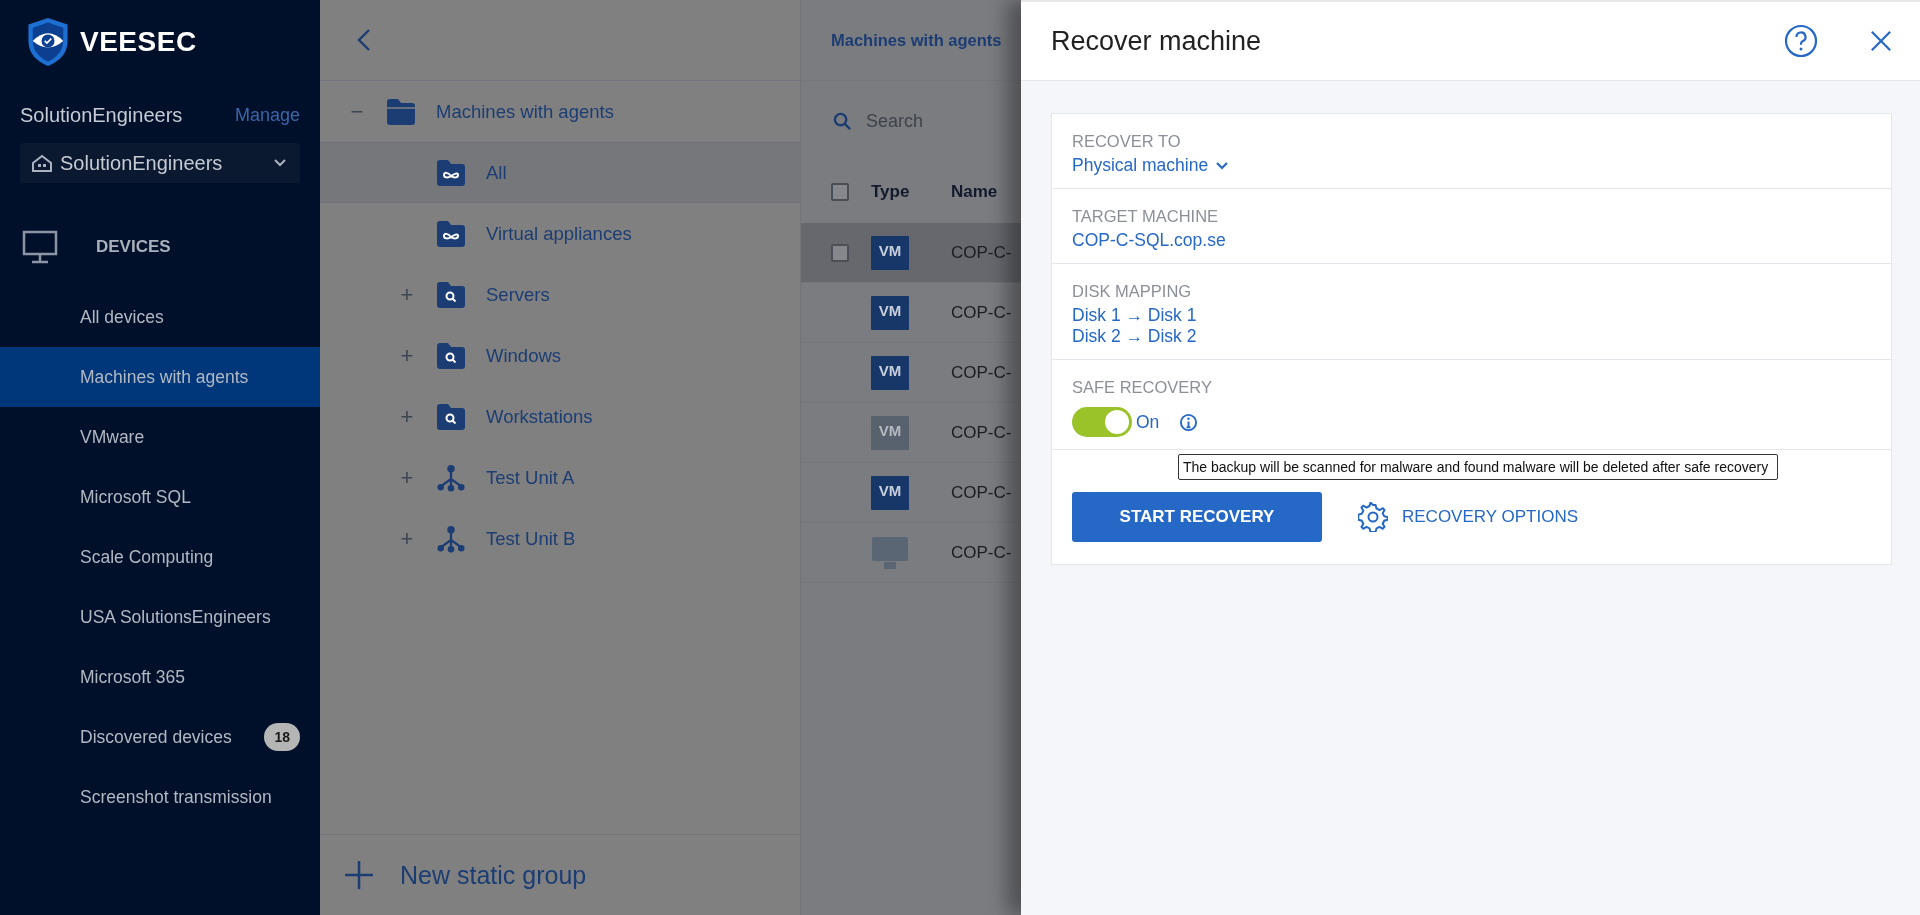 This screenshot has height=915, width=1920. What do you see at coordinates (401, 111) in the screenshot?
I see `folder-icon` at bounding box center [401, 111].